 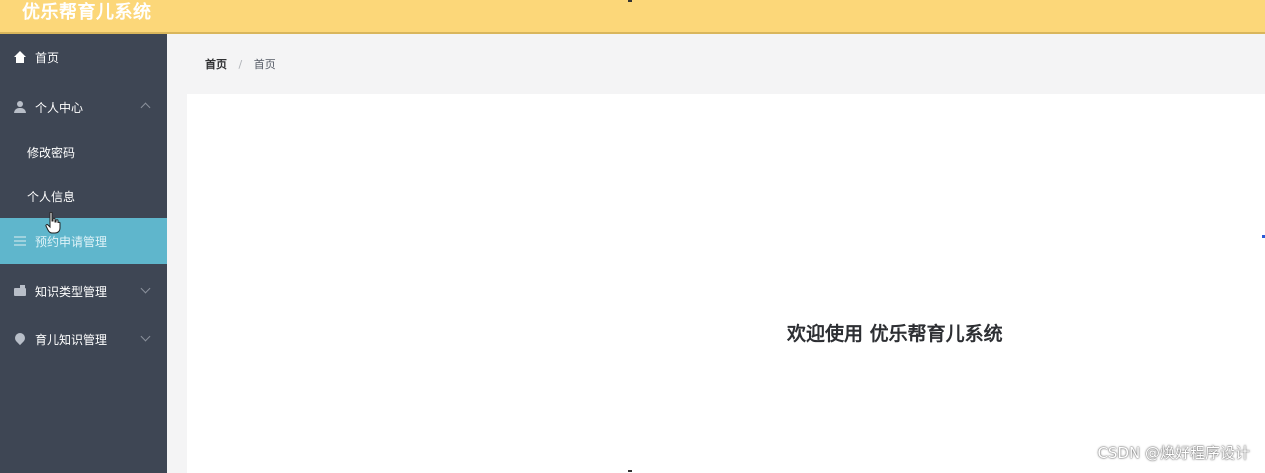 I want to click on menu-icon, so click(x=20, y=241).